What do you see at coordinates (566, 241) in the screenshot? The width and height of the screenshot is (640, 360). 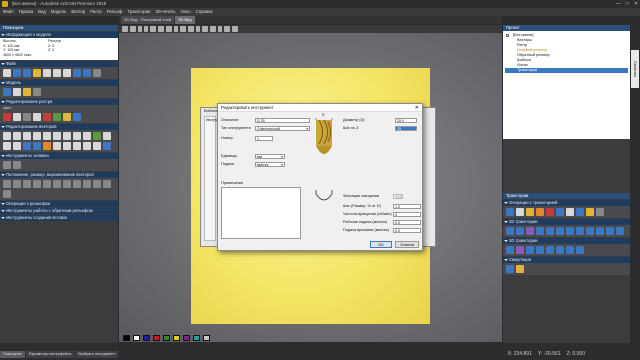 I see `section-3d-toolpaths: 3D траектории` at bounding box center [566, 241].